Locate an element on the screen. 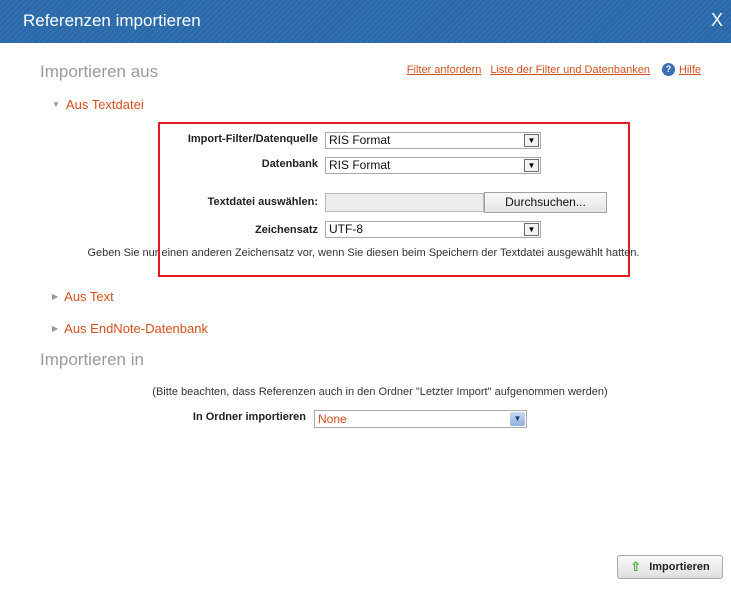 The width and height of the screenshot is (731, 589). file-row: Textdatei auswählen: is located at coordinates (239, 202).